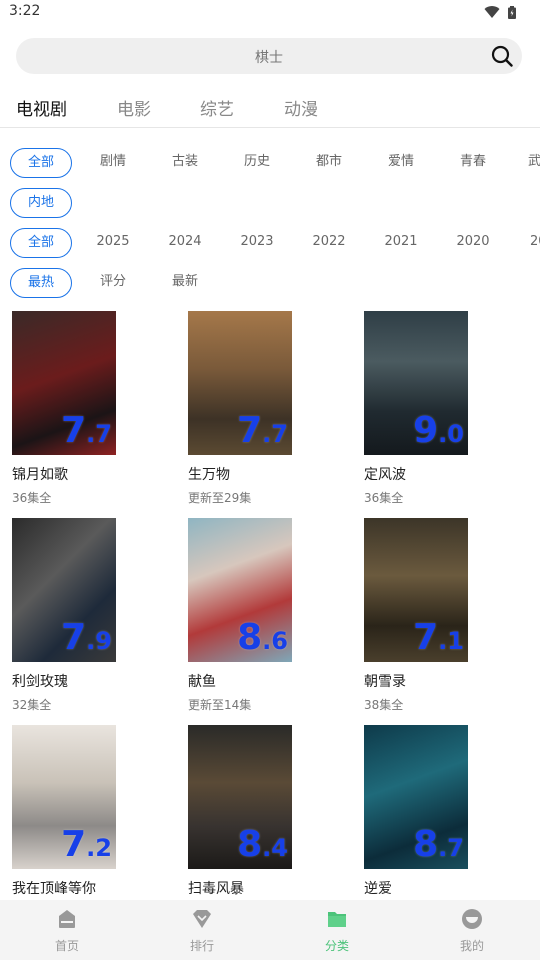  Describe the element at coordinates (472, 919) in the screenshot. I see `profile-icon` at that location.